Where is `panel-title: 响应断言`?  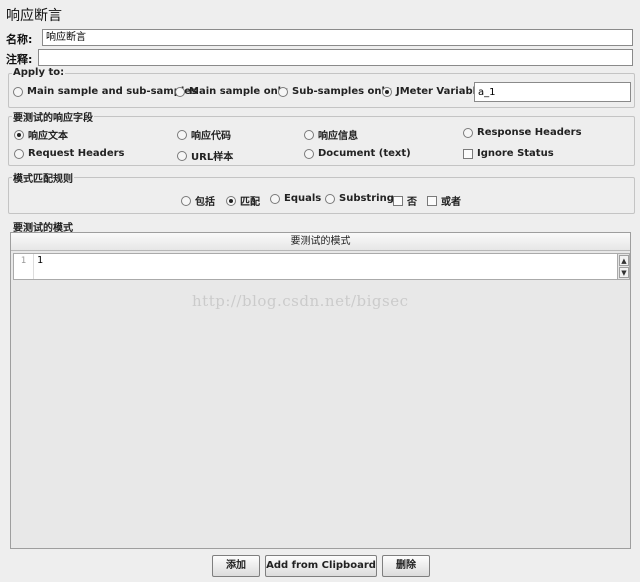
panel-title: 响应断言 is located at coordinates (34, 16).